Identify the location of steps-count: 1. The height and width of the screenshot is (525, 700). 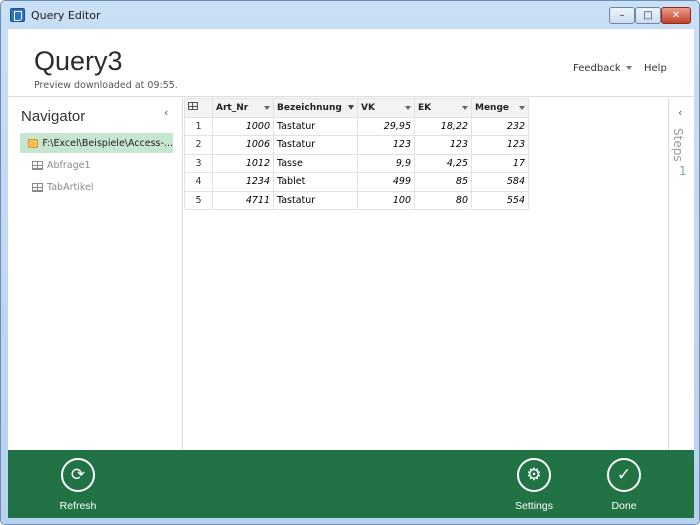
(683, 171).